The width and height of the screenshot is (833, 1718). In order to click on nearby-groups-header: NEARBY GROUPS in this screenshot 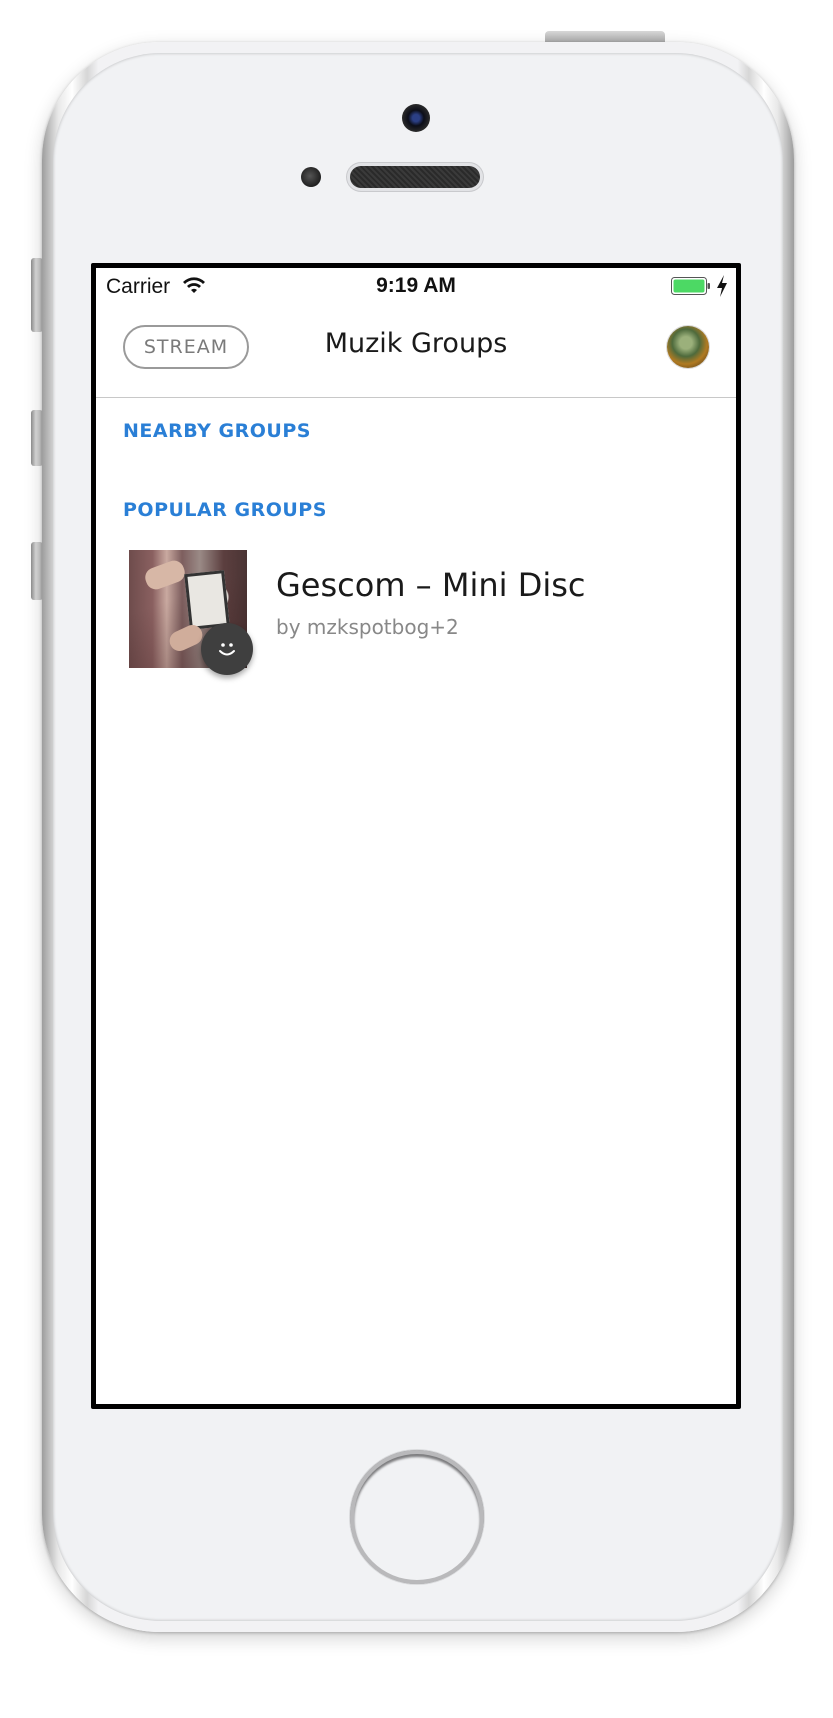, I will do `click(217, 431)`.